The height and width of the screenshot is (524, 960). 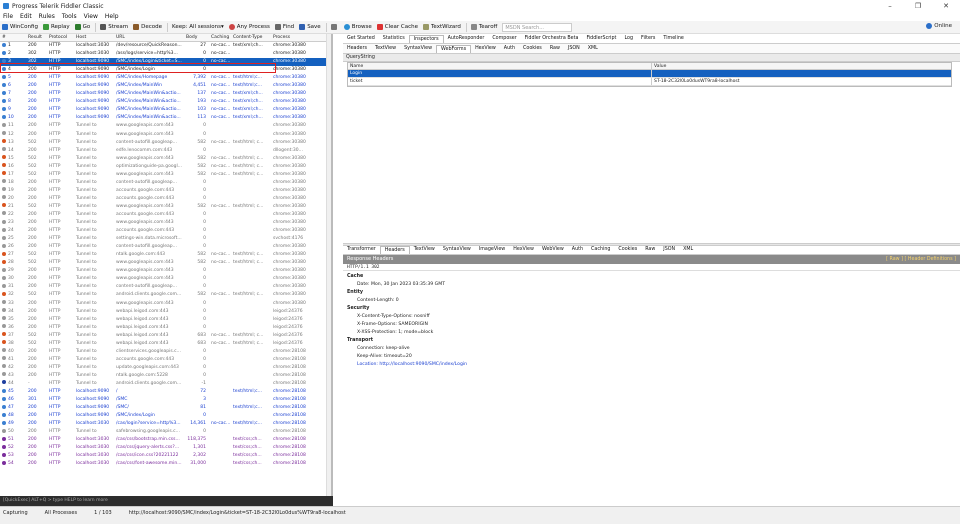 What do you see at coordinates (673, 39) in the screenshot?
I see `tab-timeline: Timeline` at bounding box center [673, 39].